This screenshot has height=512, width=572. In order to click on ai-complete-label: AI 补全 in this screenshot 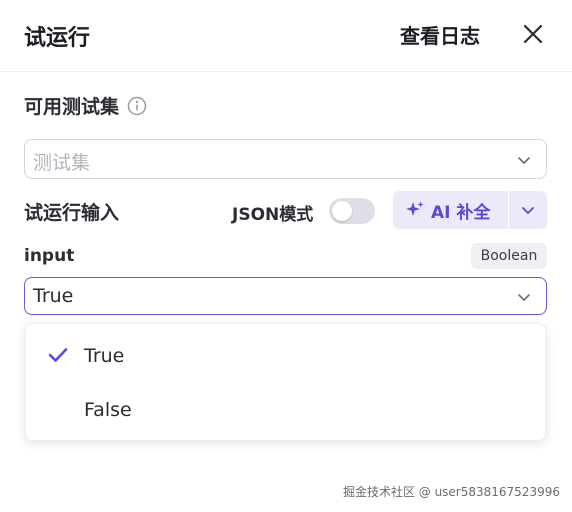, I will do `click(461, 212)`.